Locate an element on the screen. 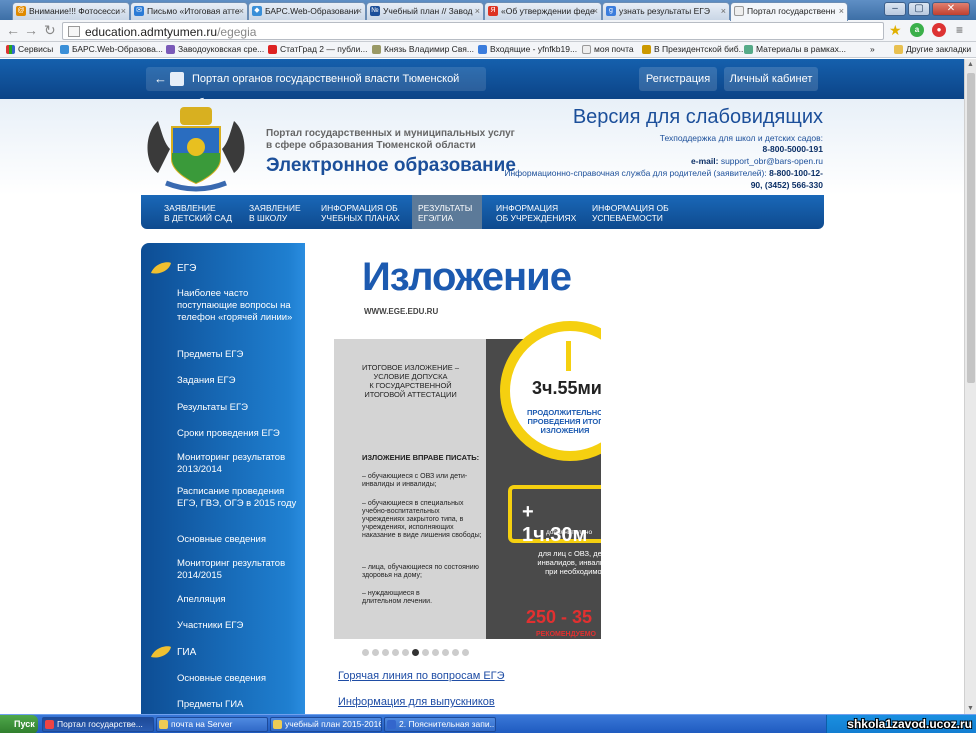  tab-2: ◆ БАРС.Web-Образовани × is located at coordinates (307, 11).